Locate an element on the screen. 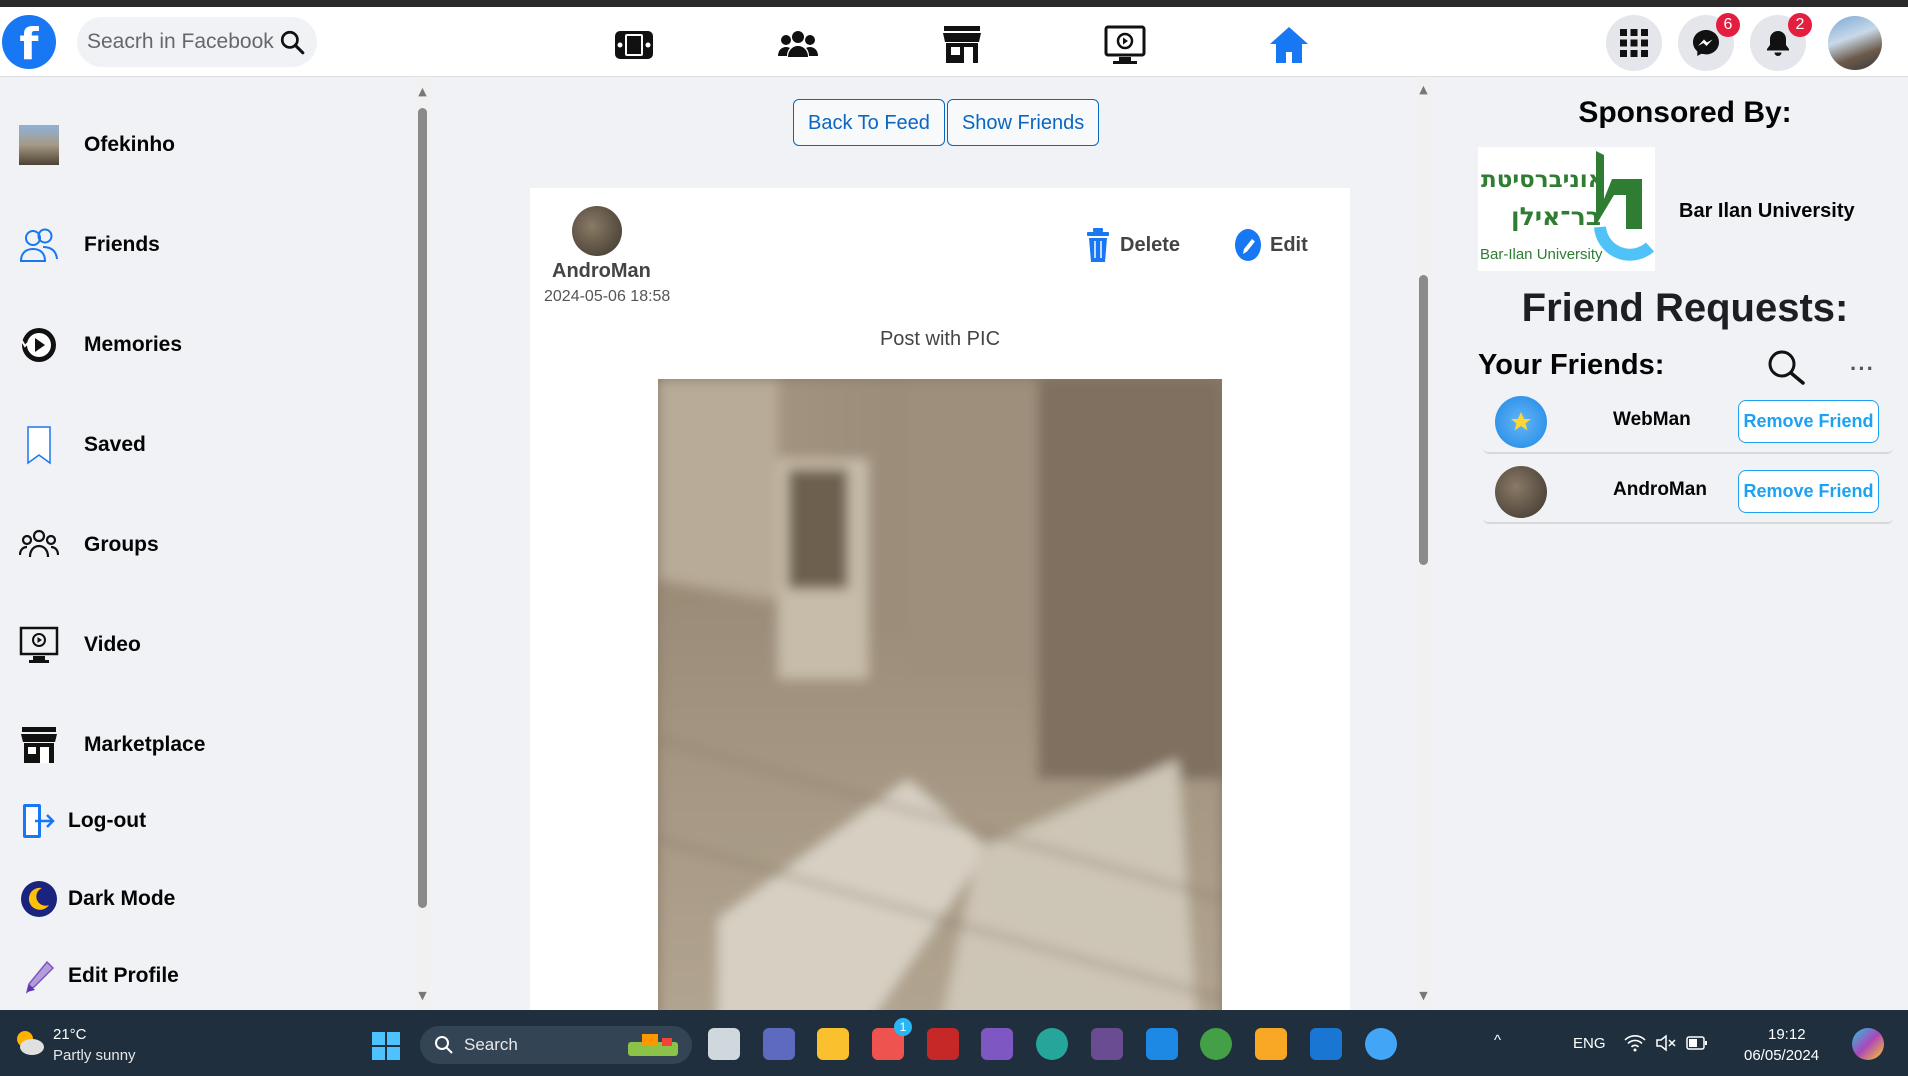 This screenshot has height=1076, width=1908. post-date: 2024-05-06 18:58 is located at coordinates (607, 296).